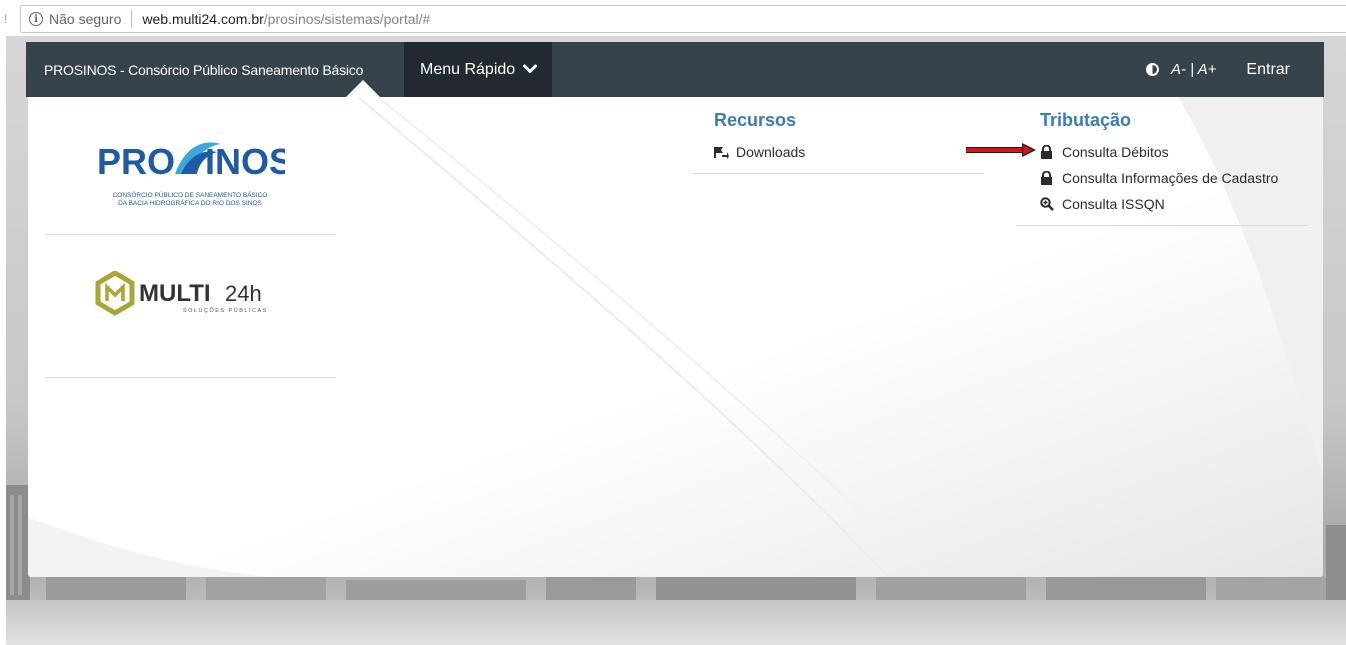  What do you see at coordinates (1268, 70) in the screenshot?
I see `login-button: Entrar` at bounding box center [1268, 70].